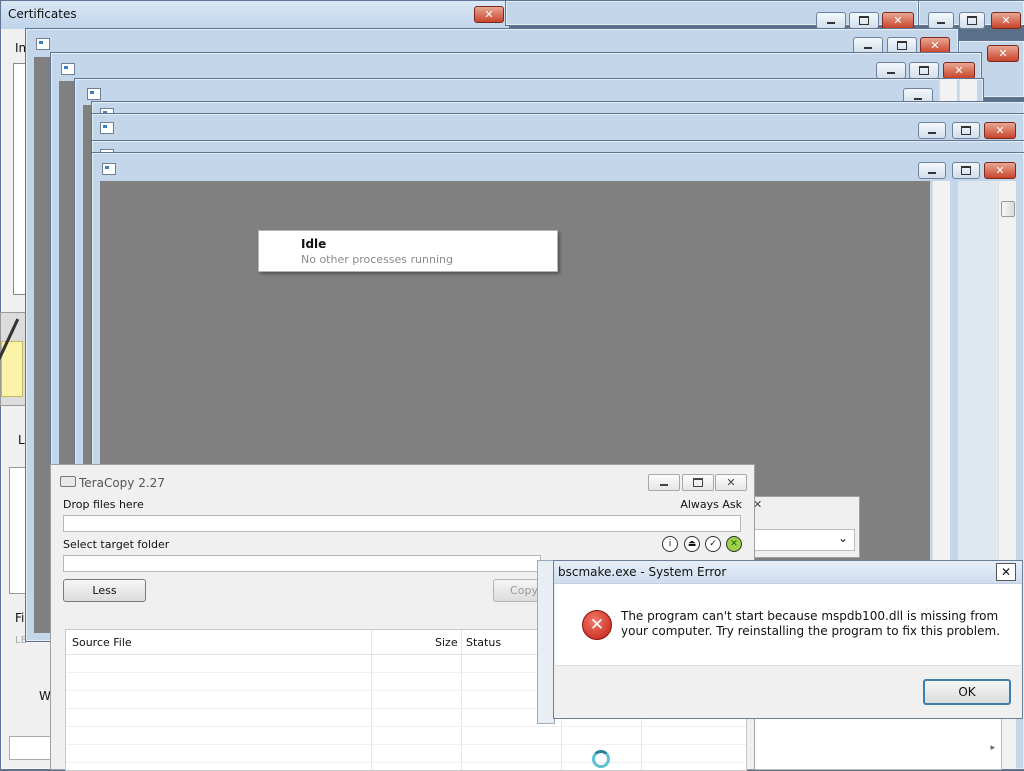  Describe the element at coordinates (102, 642) in the screenshot. I see `column-header-source: Source File` at that location.